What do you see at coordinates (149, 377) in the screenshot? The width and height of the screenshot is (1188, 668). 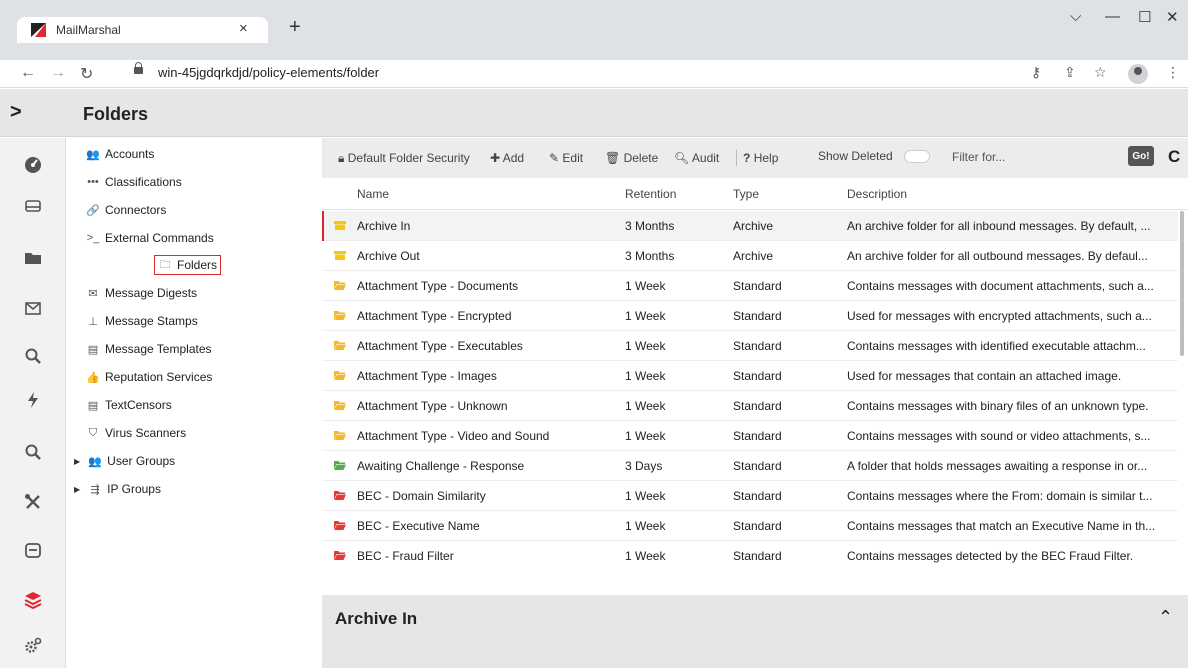 I see `tree-item-reputation-services: 👍 Reputation Services` at bounding box center [149, 377].